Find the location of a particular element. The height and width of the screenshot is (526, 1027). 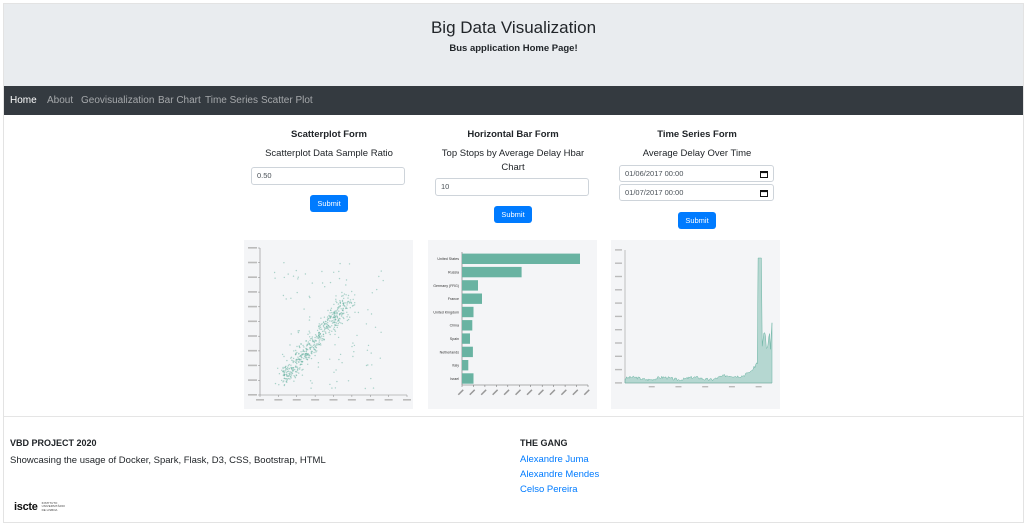

hbar-category-label: Germany (FRG) is located at coordinates (446, 286).